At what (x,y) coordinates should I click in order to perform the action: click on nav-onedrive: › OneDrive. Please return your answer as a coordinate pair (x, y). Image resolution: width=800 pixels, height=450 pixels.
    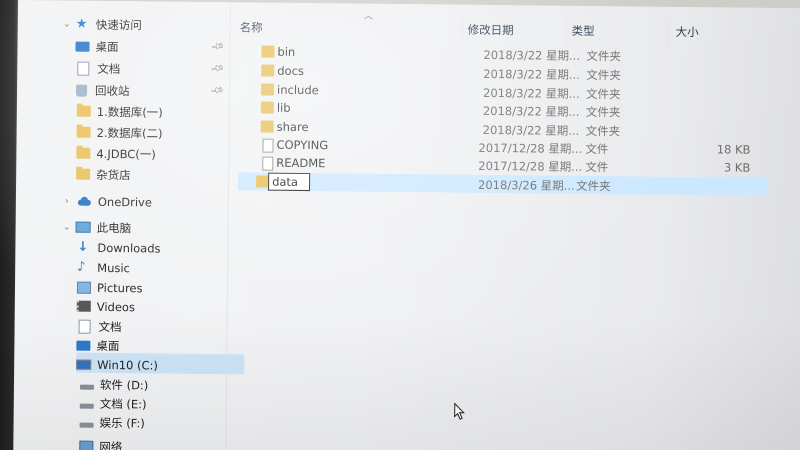
    Looking at the image, I should click on (107, 201).